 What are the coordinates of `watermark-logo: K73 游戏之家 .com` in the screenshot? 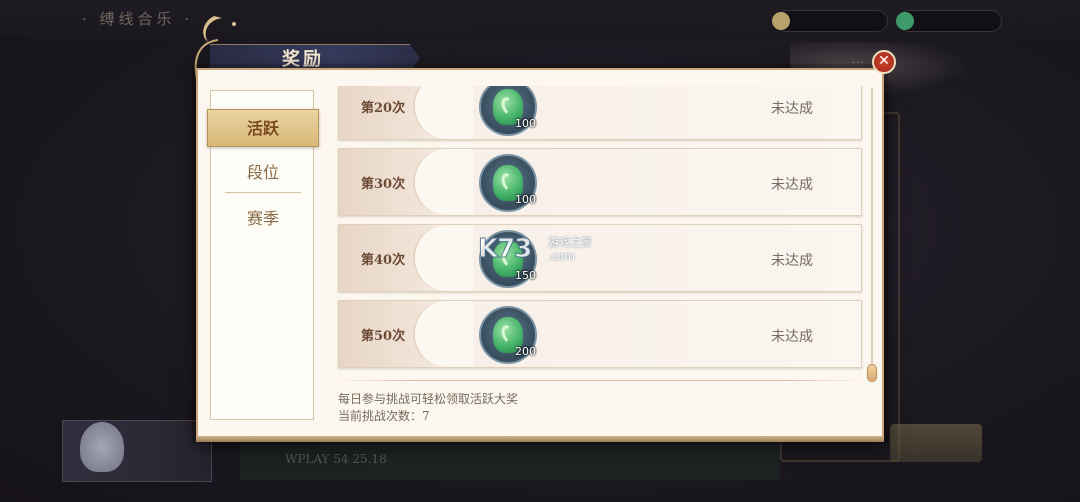 It's located at (542, 252).